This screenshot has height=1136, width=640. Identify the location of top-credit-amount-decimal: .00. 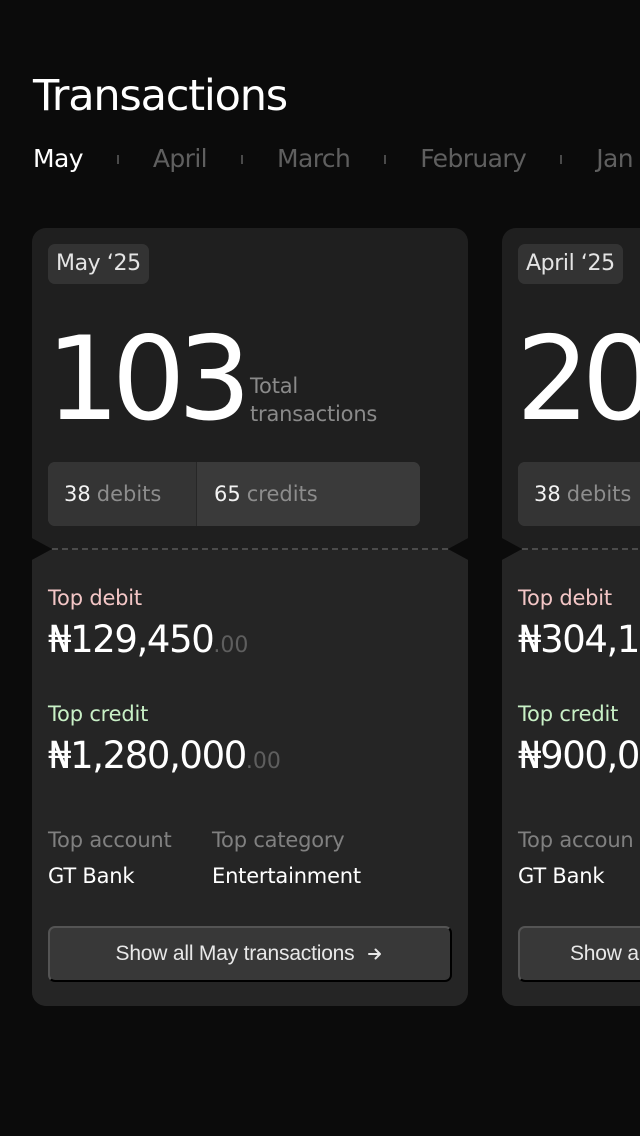
(263, 761).